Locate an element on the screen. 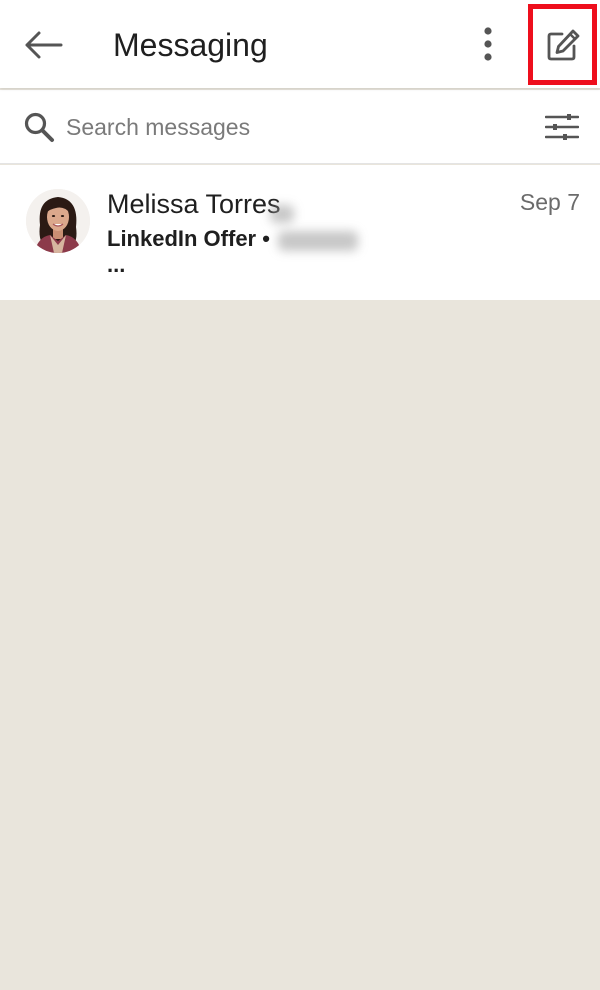  sliders-icon is located at coordinates (562, 127).